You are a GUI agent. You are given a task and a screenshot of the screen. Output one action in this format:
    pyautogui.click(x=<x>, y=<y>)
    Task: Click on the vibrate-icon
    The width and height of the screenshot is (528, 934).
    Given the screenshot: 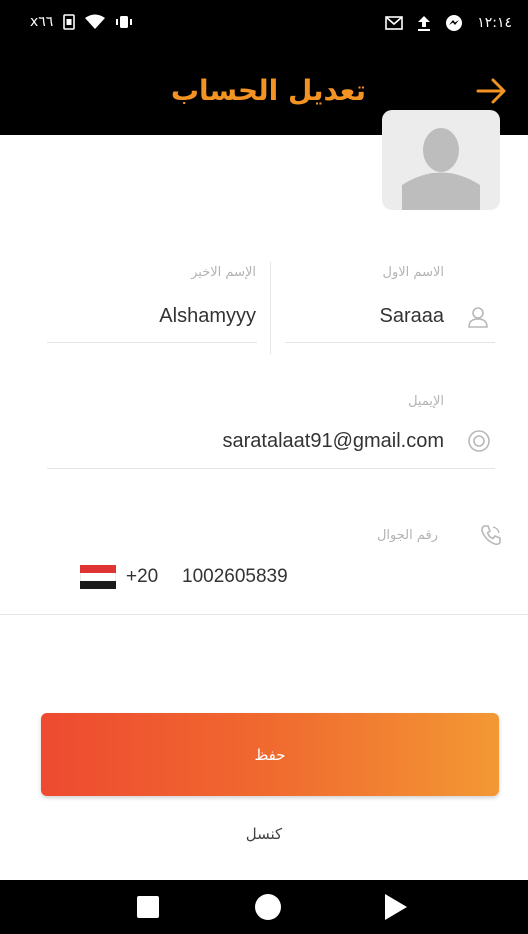 What is the action you would take?
    pyautogui.click(x=124, y=22)
    